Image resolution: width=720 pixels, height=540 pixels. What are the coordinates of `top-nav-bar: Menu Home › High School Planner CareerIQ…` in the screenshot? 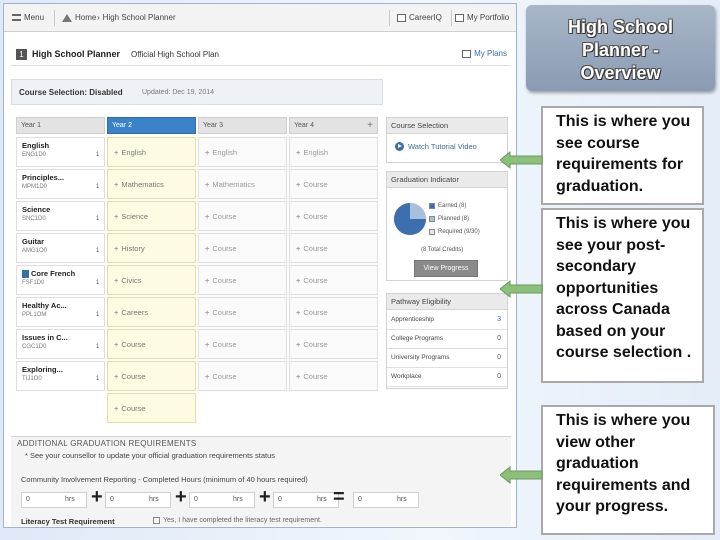 It's located at (260, 18).